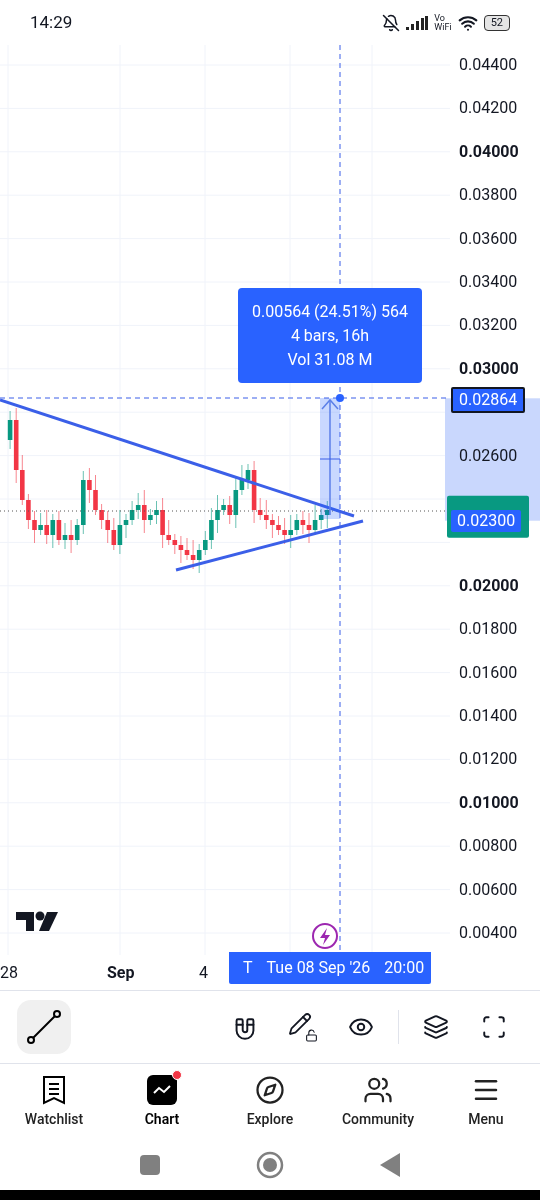  What do you see at coordinates (417, 22) in the screenshot?
I see `signal-icon` at bounding box center [417, 22].